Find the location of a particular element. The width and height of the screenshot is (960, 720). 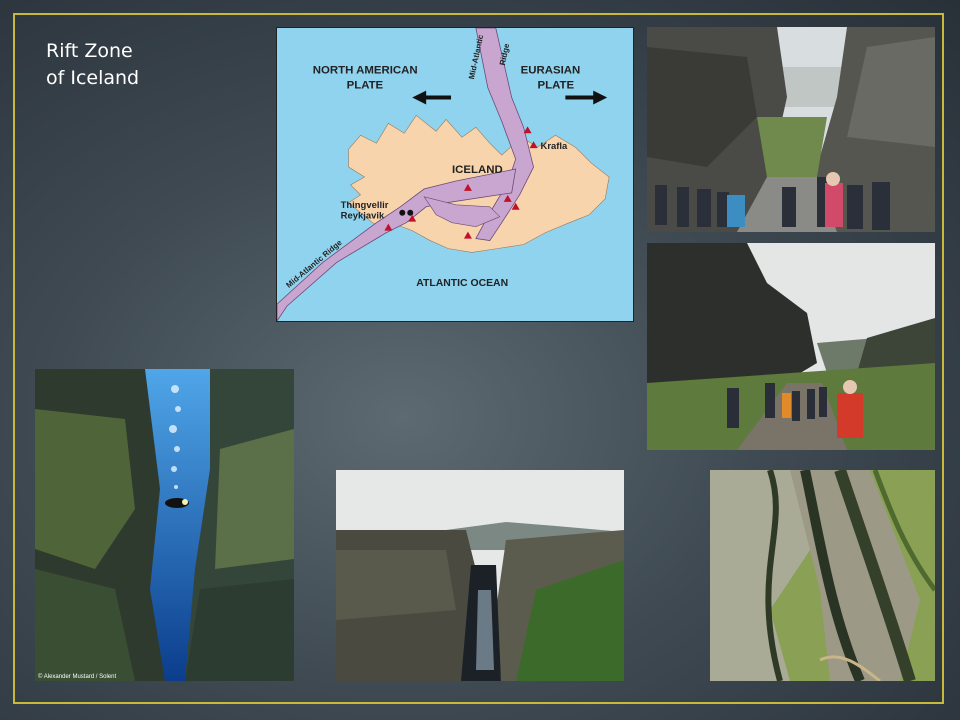

underwater-fissure-diver-photo: © Alexander Mustard / Solent is located at coordinates (164, 525).